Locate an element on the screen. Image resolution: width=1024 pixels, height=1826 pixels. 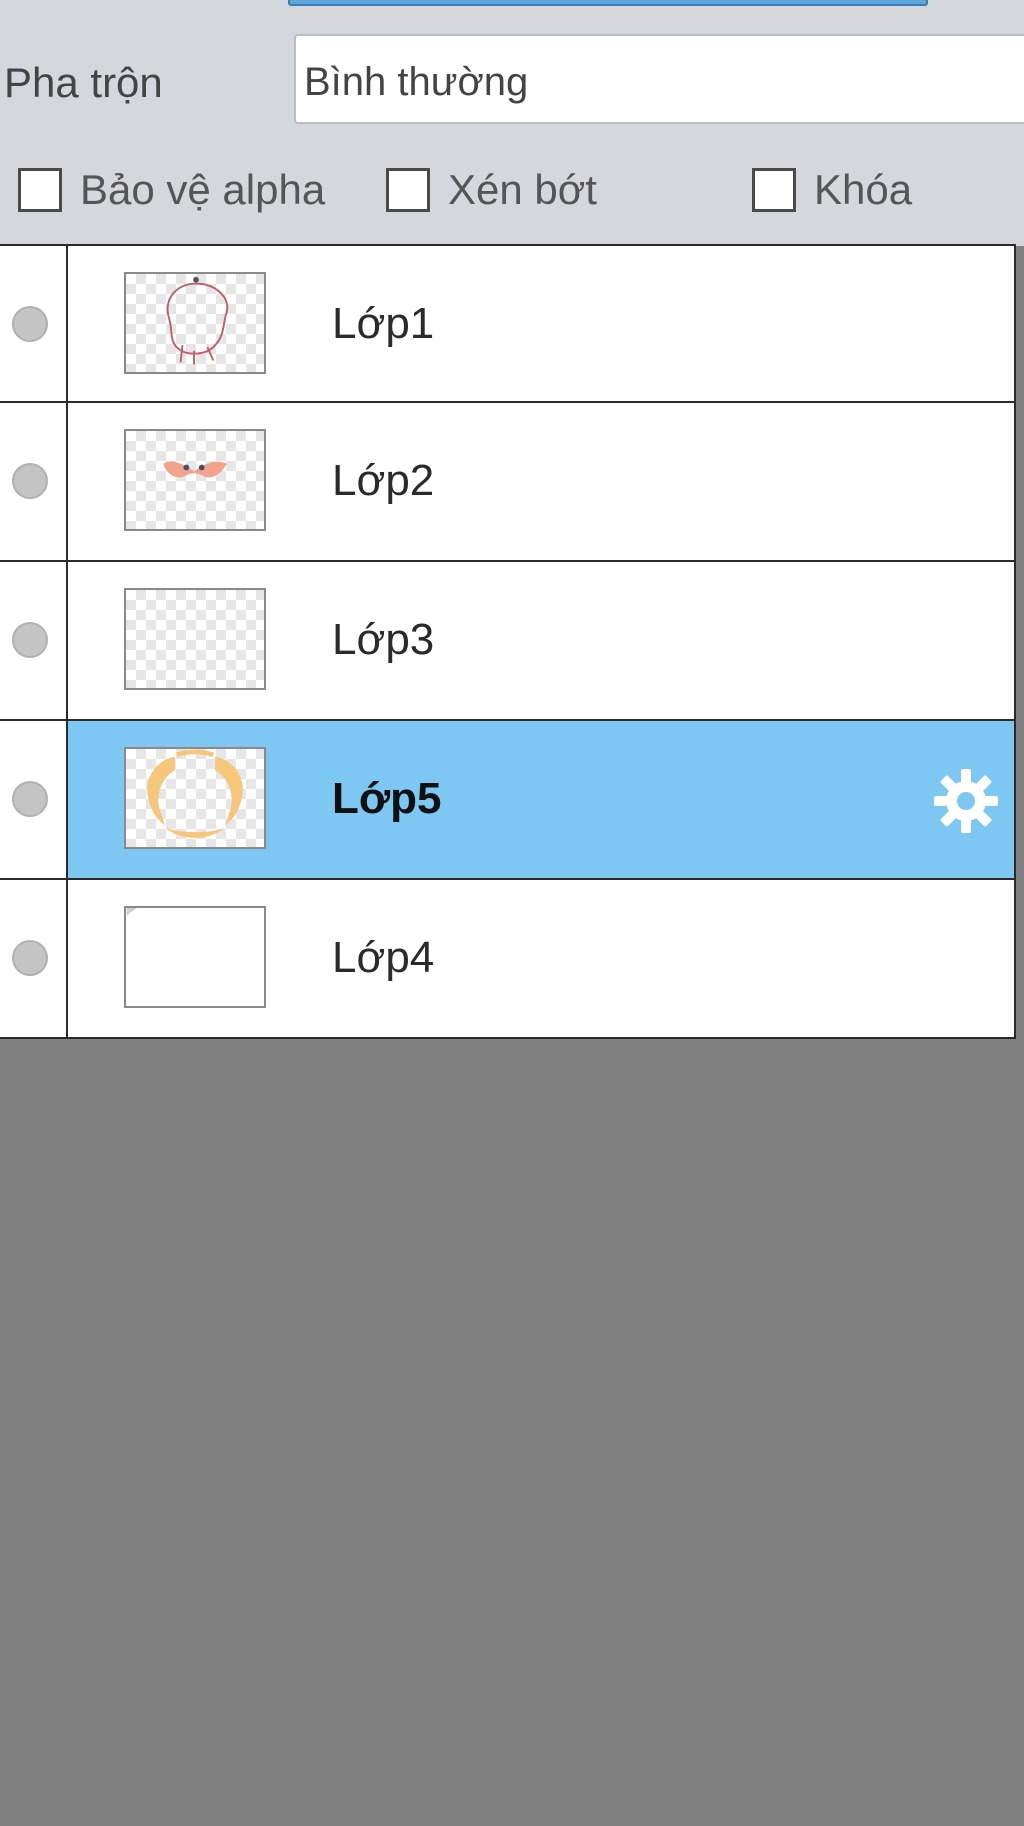
lock-option: Khóa is located at coordinates (832, 190).